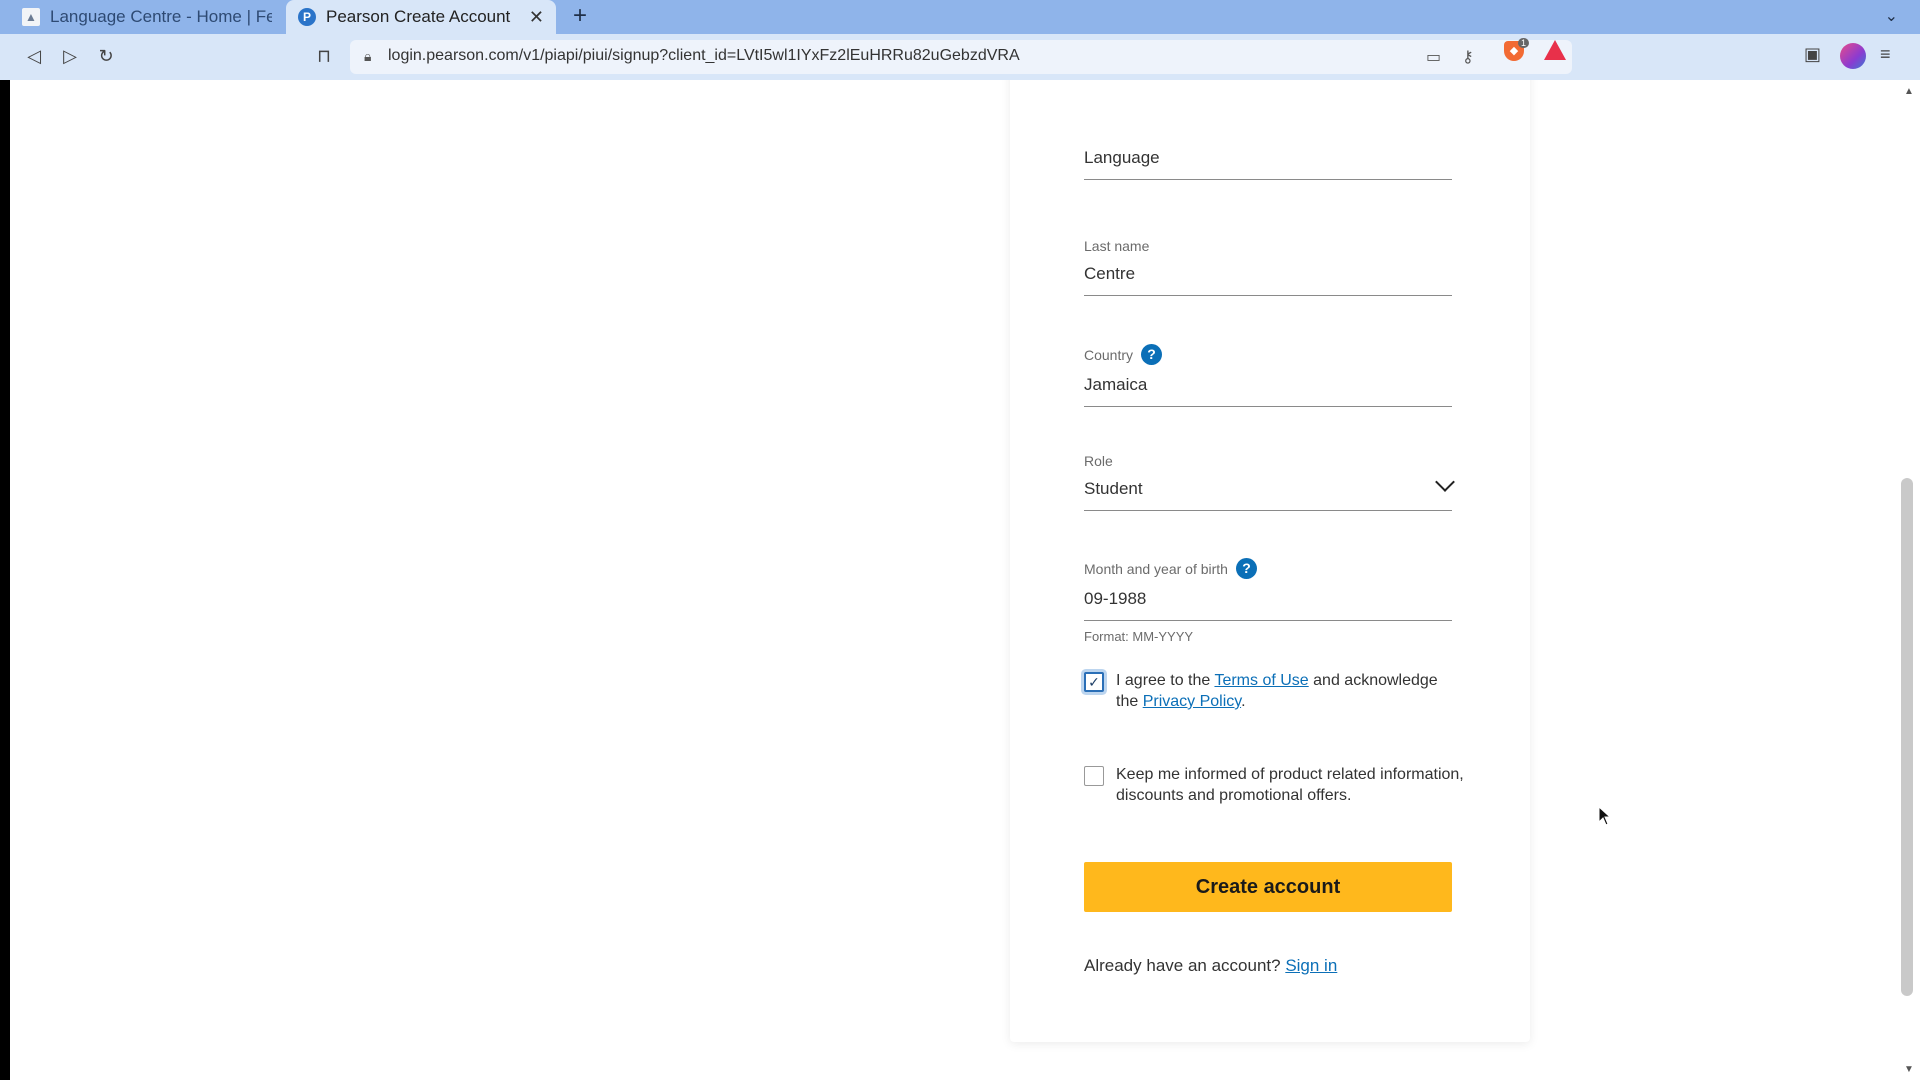 The image size is (1920, 1080). I want to click on dob-label-row: Month and year of birth ?, so click(1268, 568).